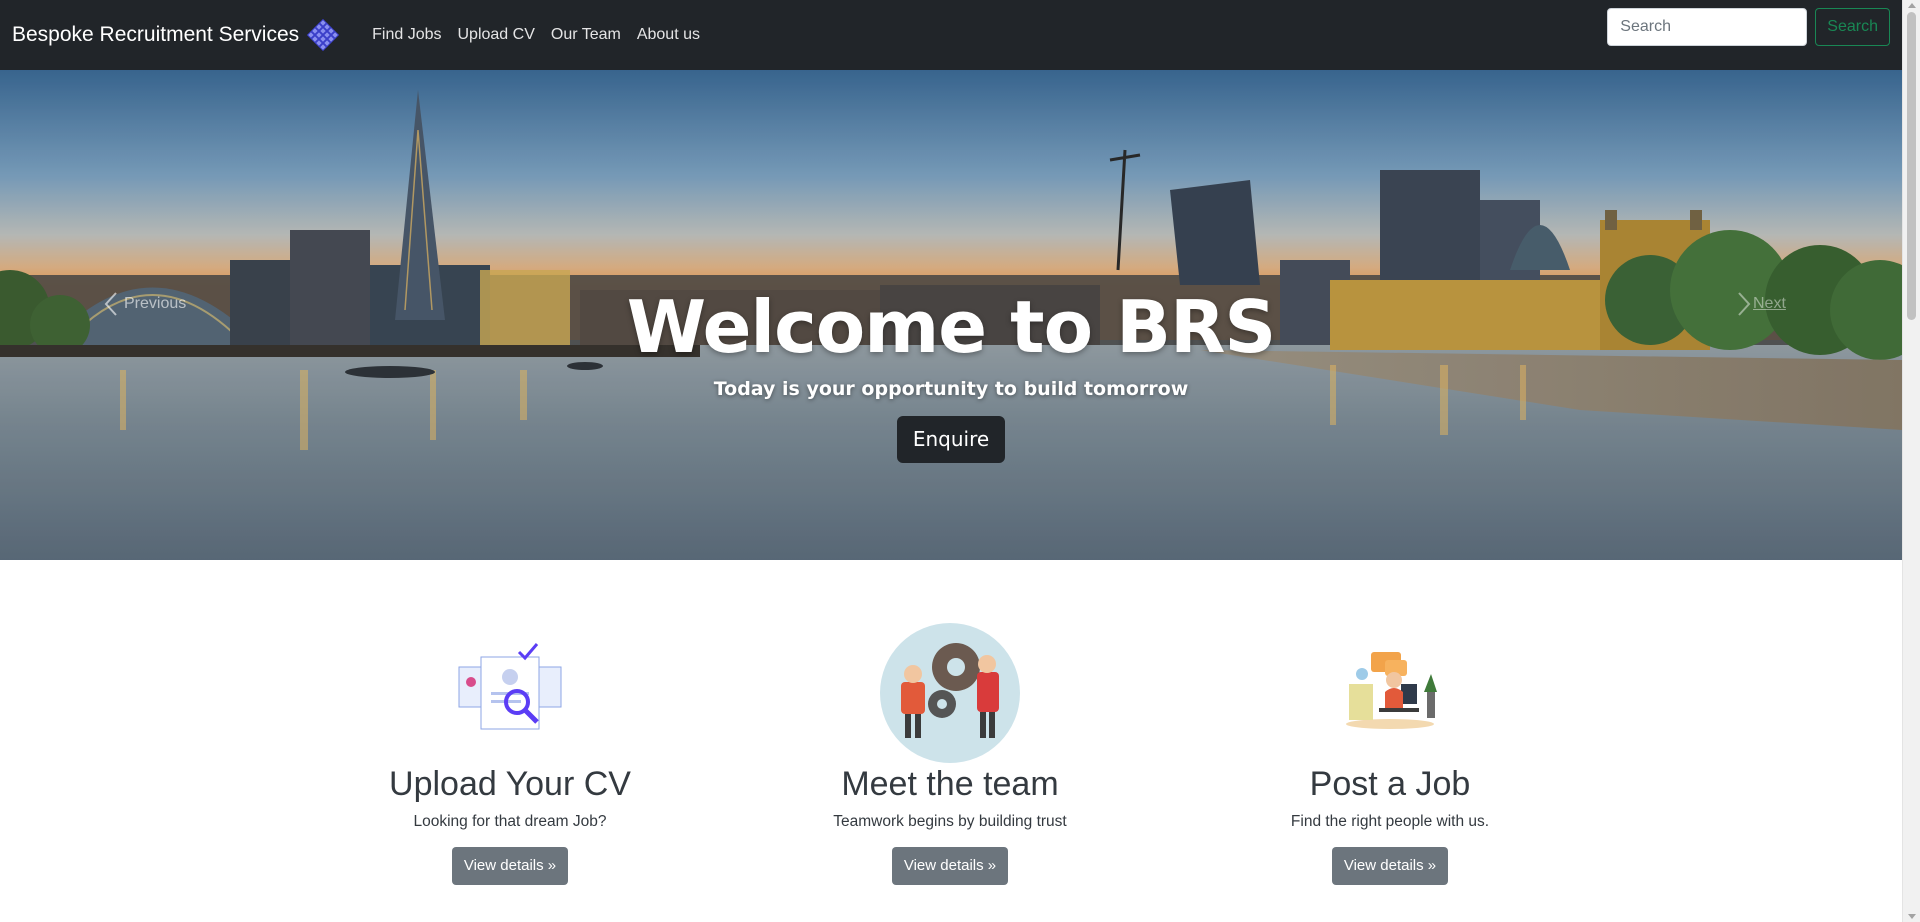 This screenshot has height=922, width=1920. I want to click on nav-link-find-jobs: Find Jobs, so click(406, 35).